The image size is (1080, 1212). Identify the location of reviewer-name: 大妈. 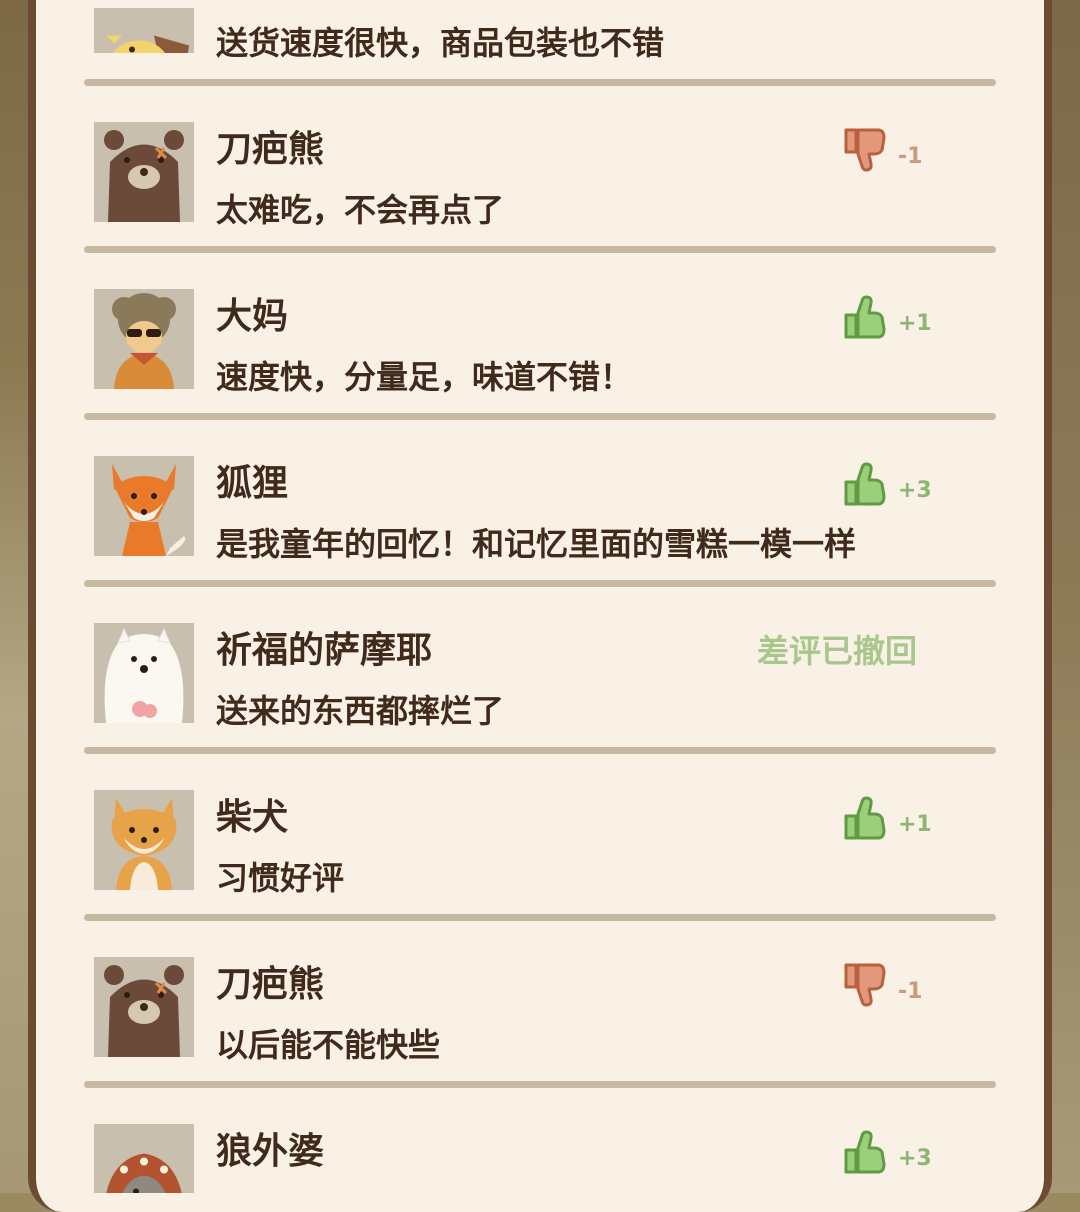
(252, 316).